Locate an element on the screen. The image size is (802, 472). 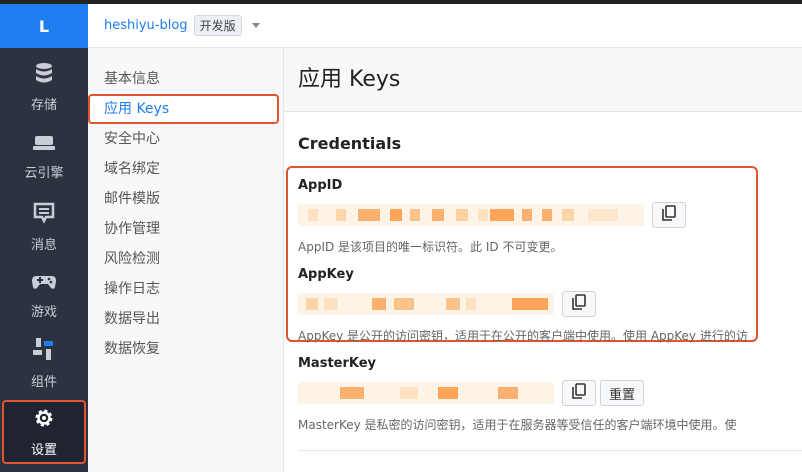
edition-badge: 开发版 is located at coordinates (217, 25).